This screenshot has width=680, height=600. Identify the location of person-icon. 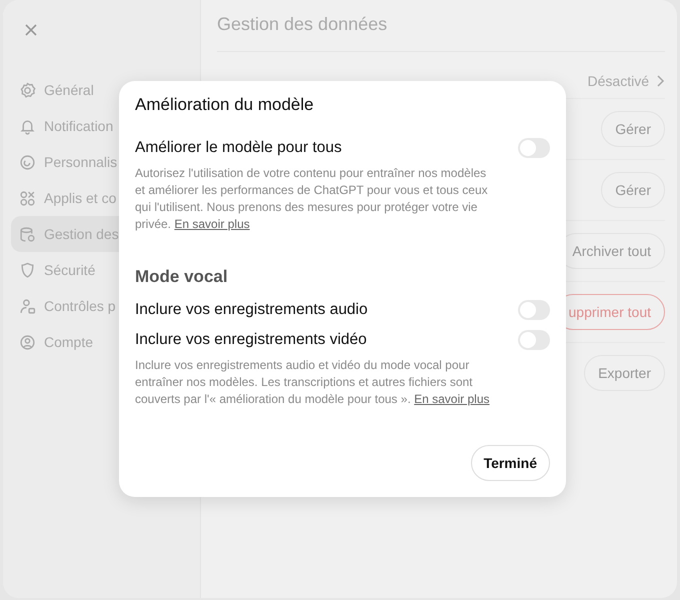
(27, 306).